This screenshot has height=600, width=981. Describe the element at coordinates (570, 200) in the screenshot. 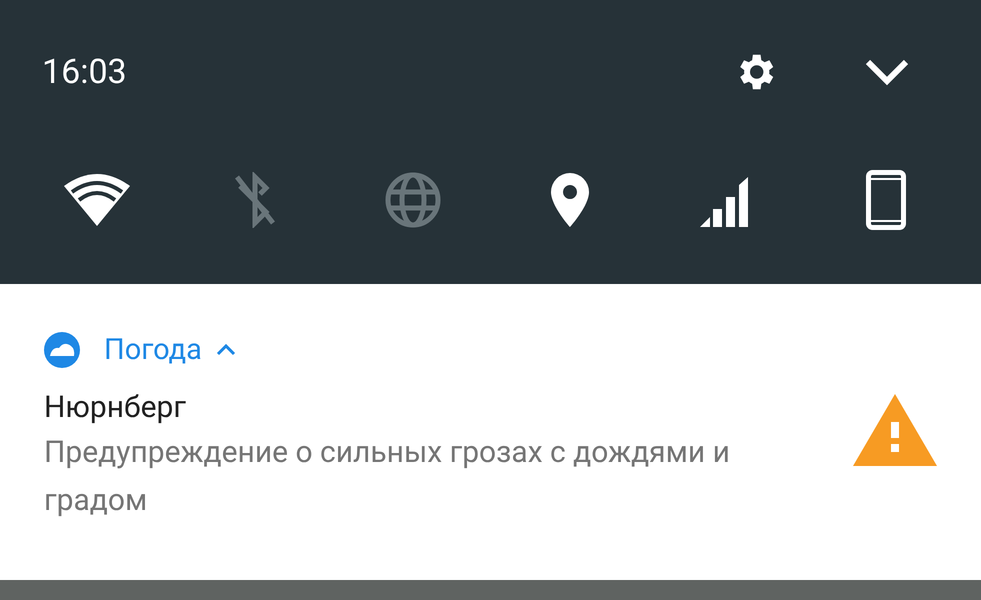

I see `location-pin-icon` at that location.